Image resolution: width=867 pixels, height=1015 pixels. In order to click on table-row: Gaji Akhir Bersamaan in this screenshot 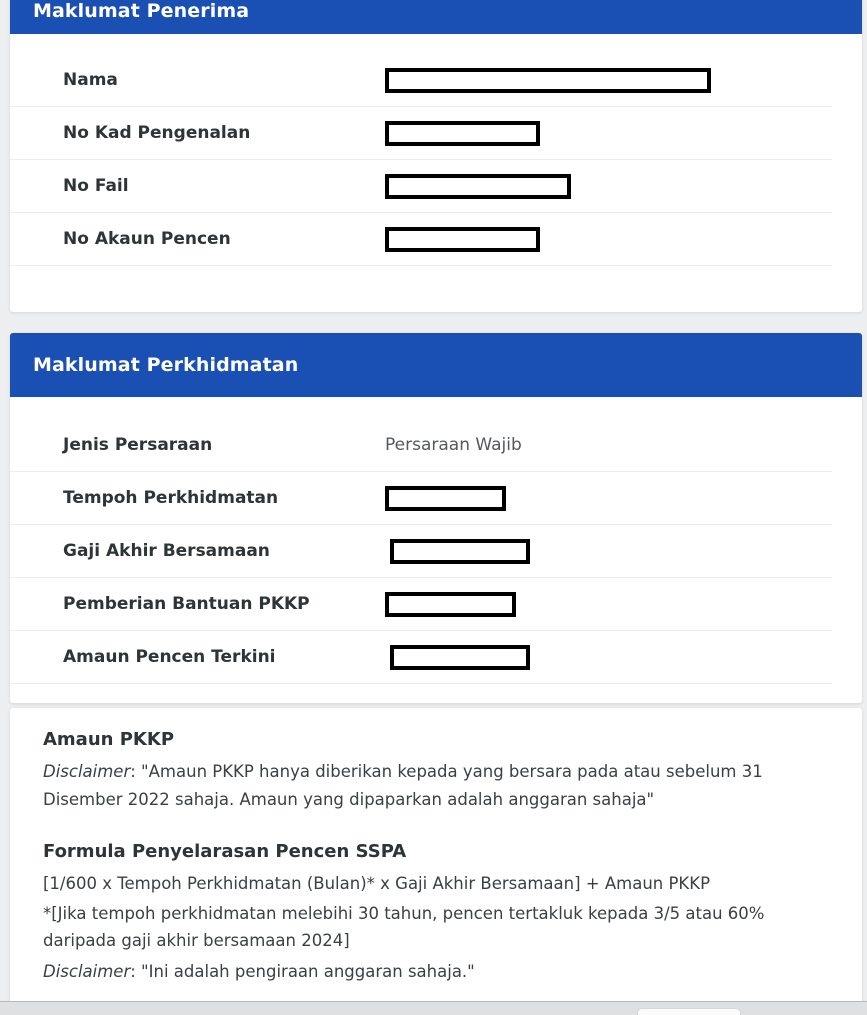, I will do `click(421, 551)`.